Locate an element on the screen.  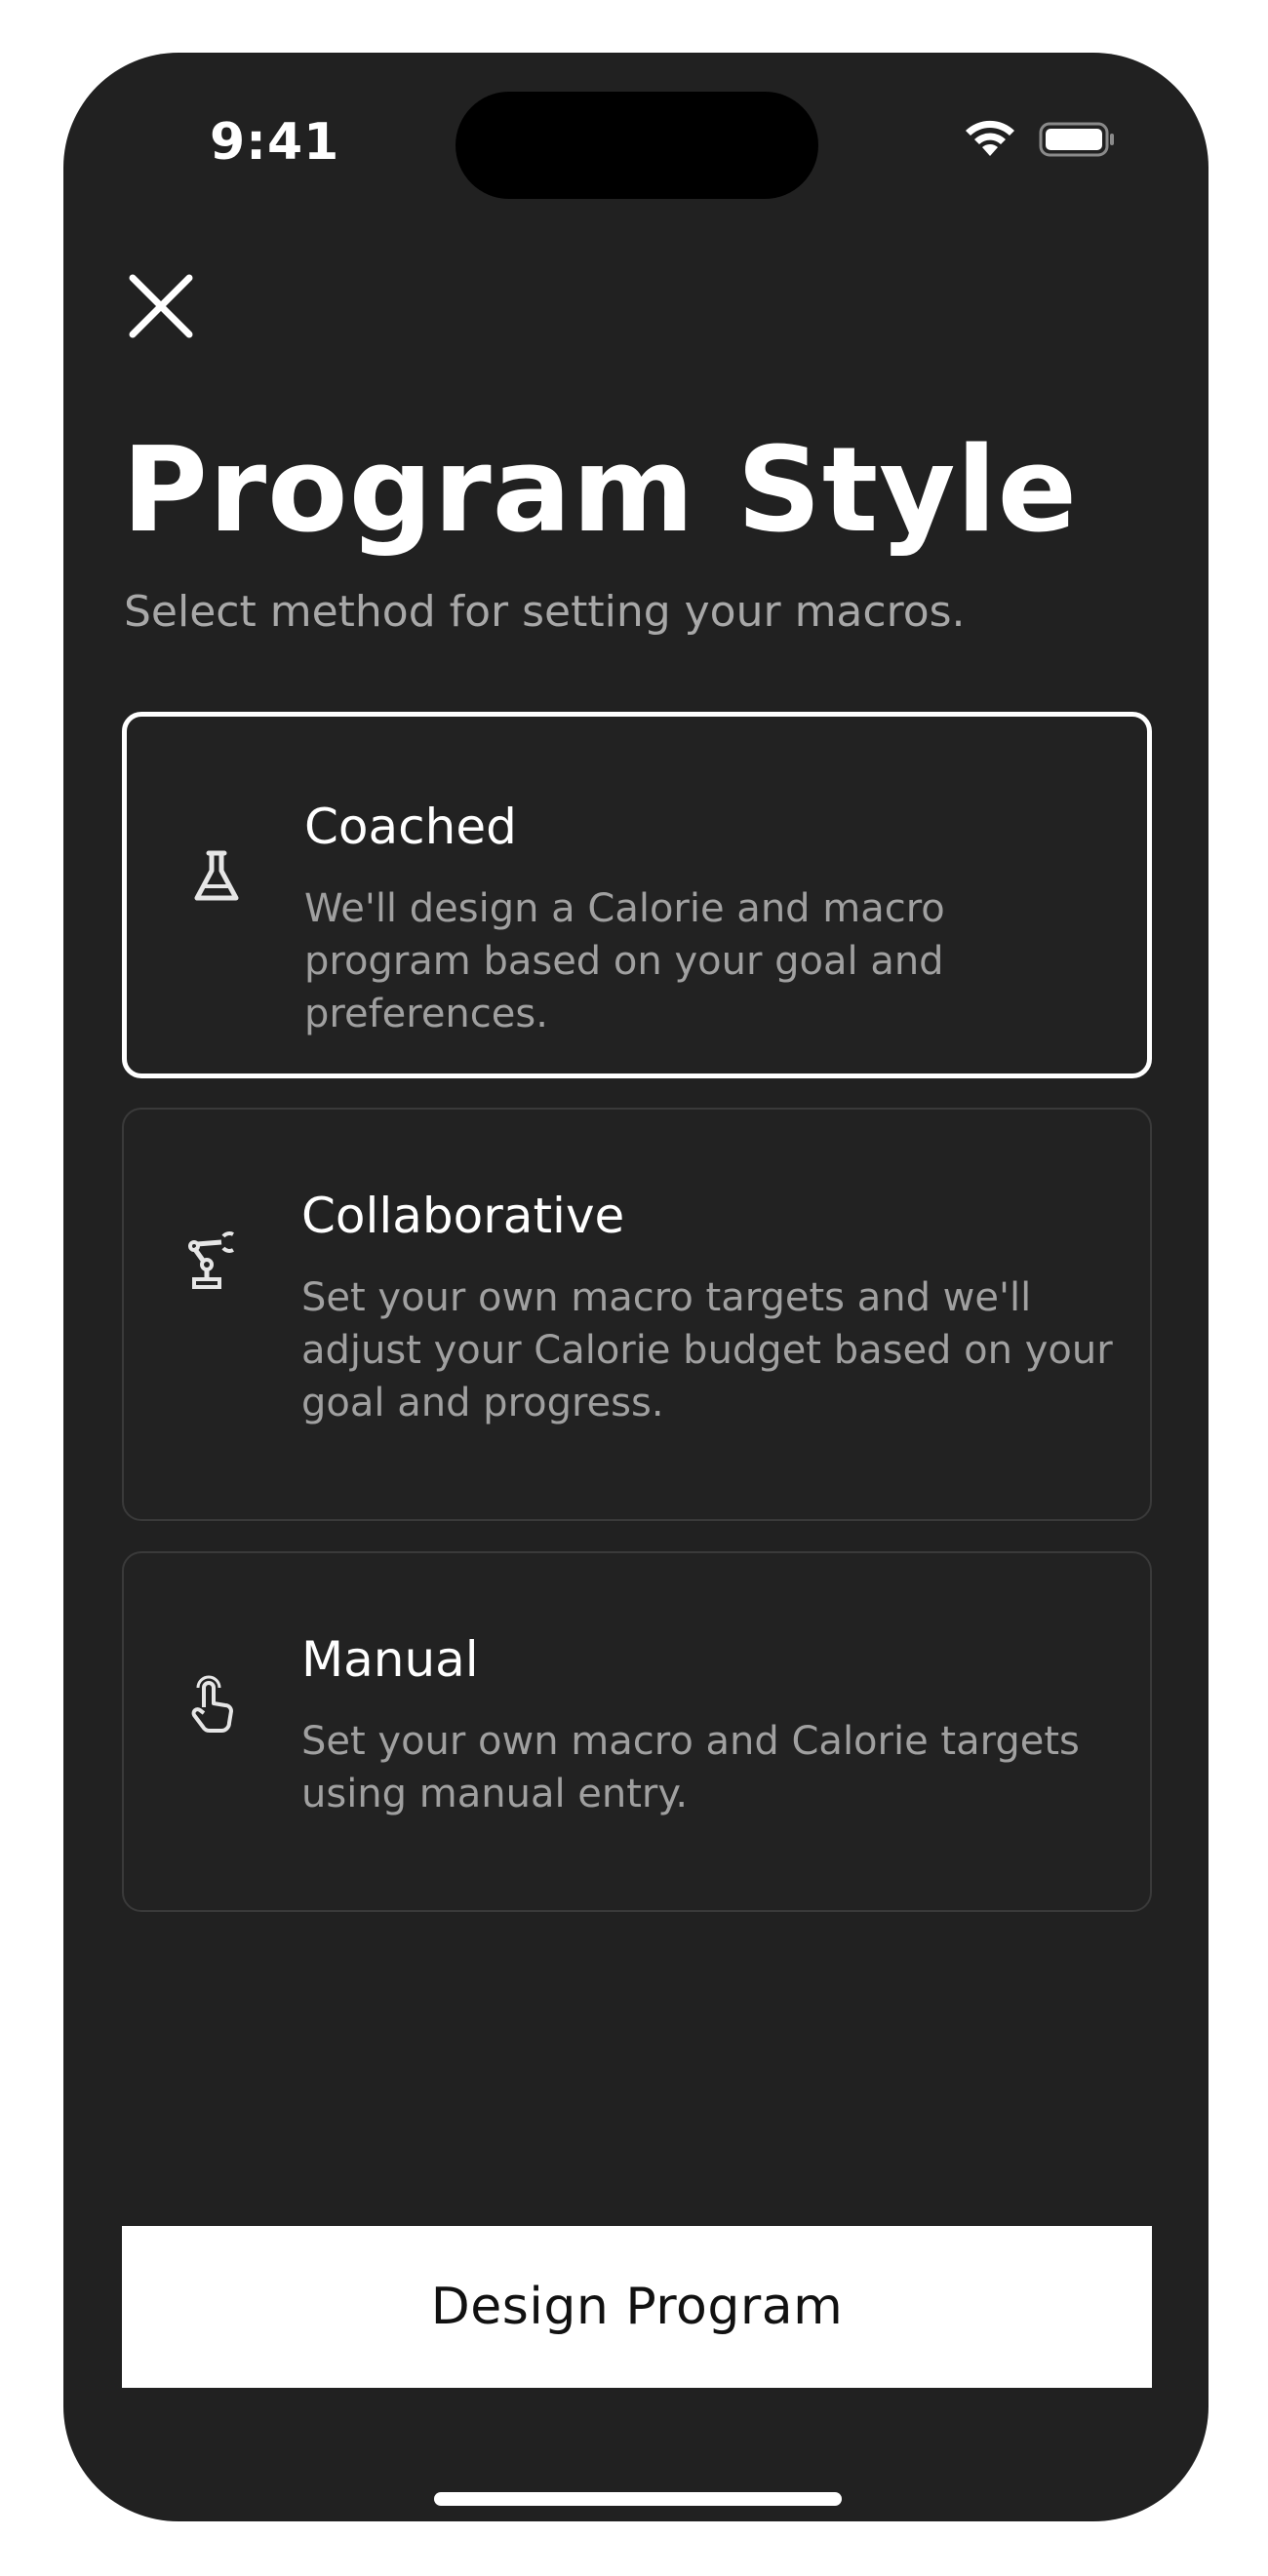
dynamic-island is located at coordinates (637, 145).